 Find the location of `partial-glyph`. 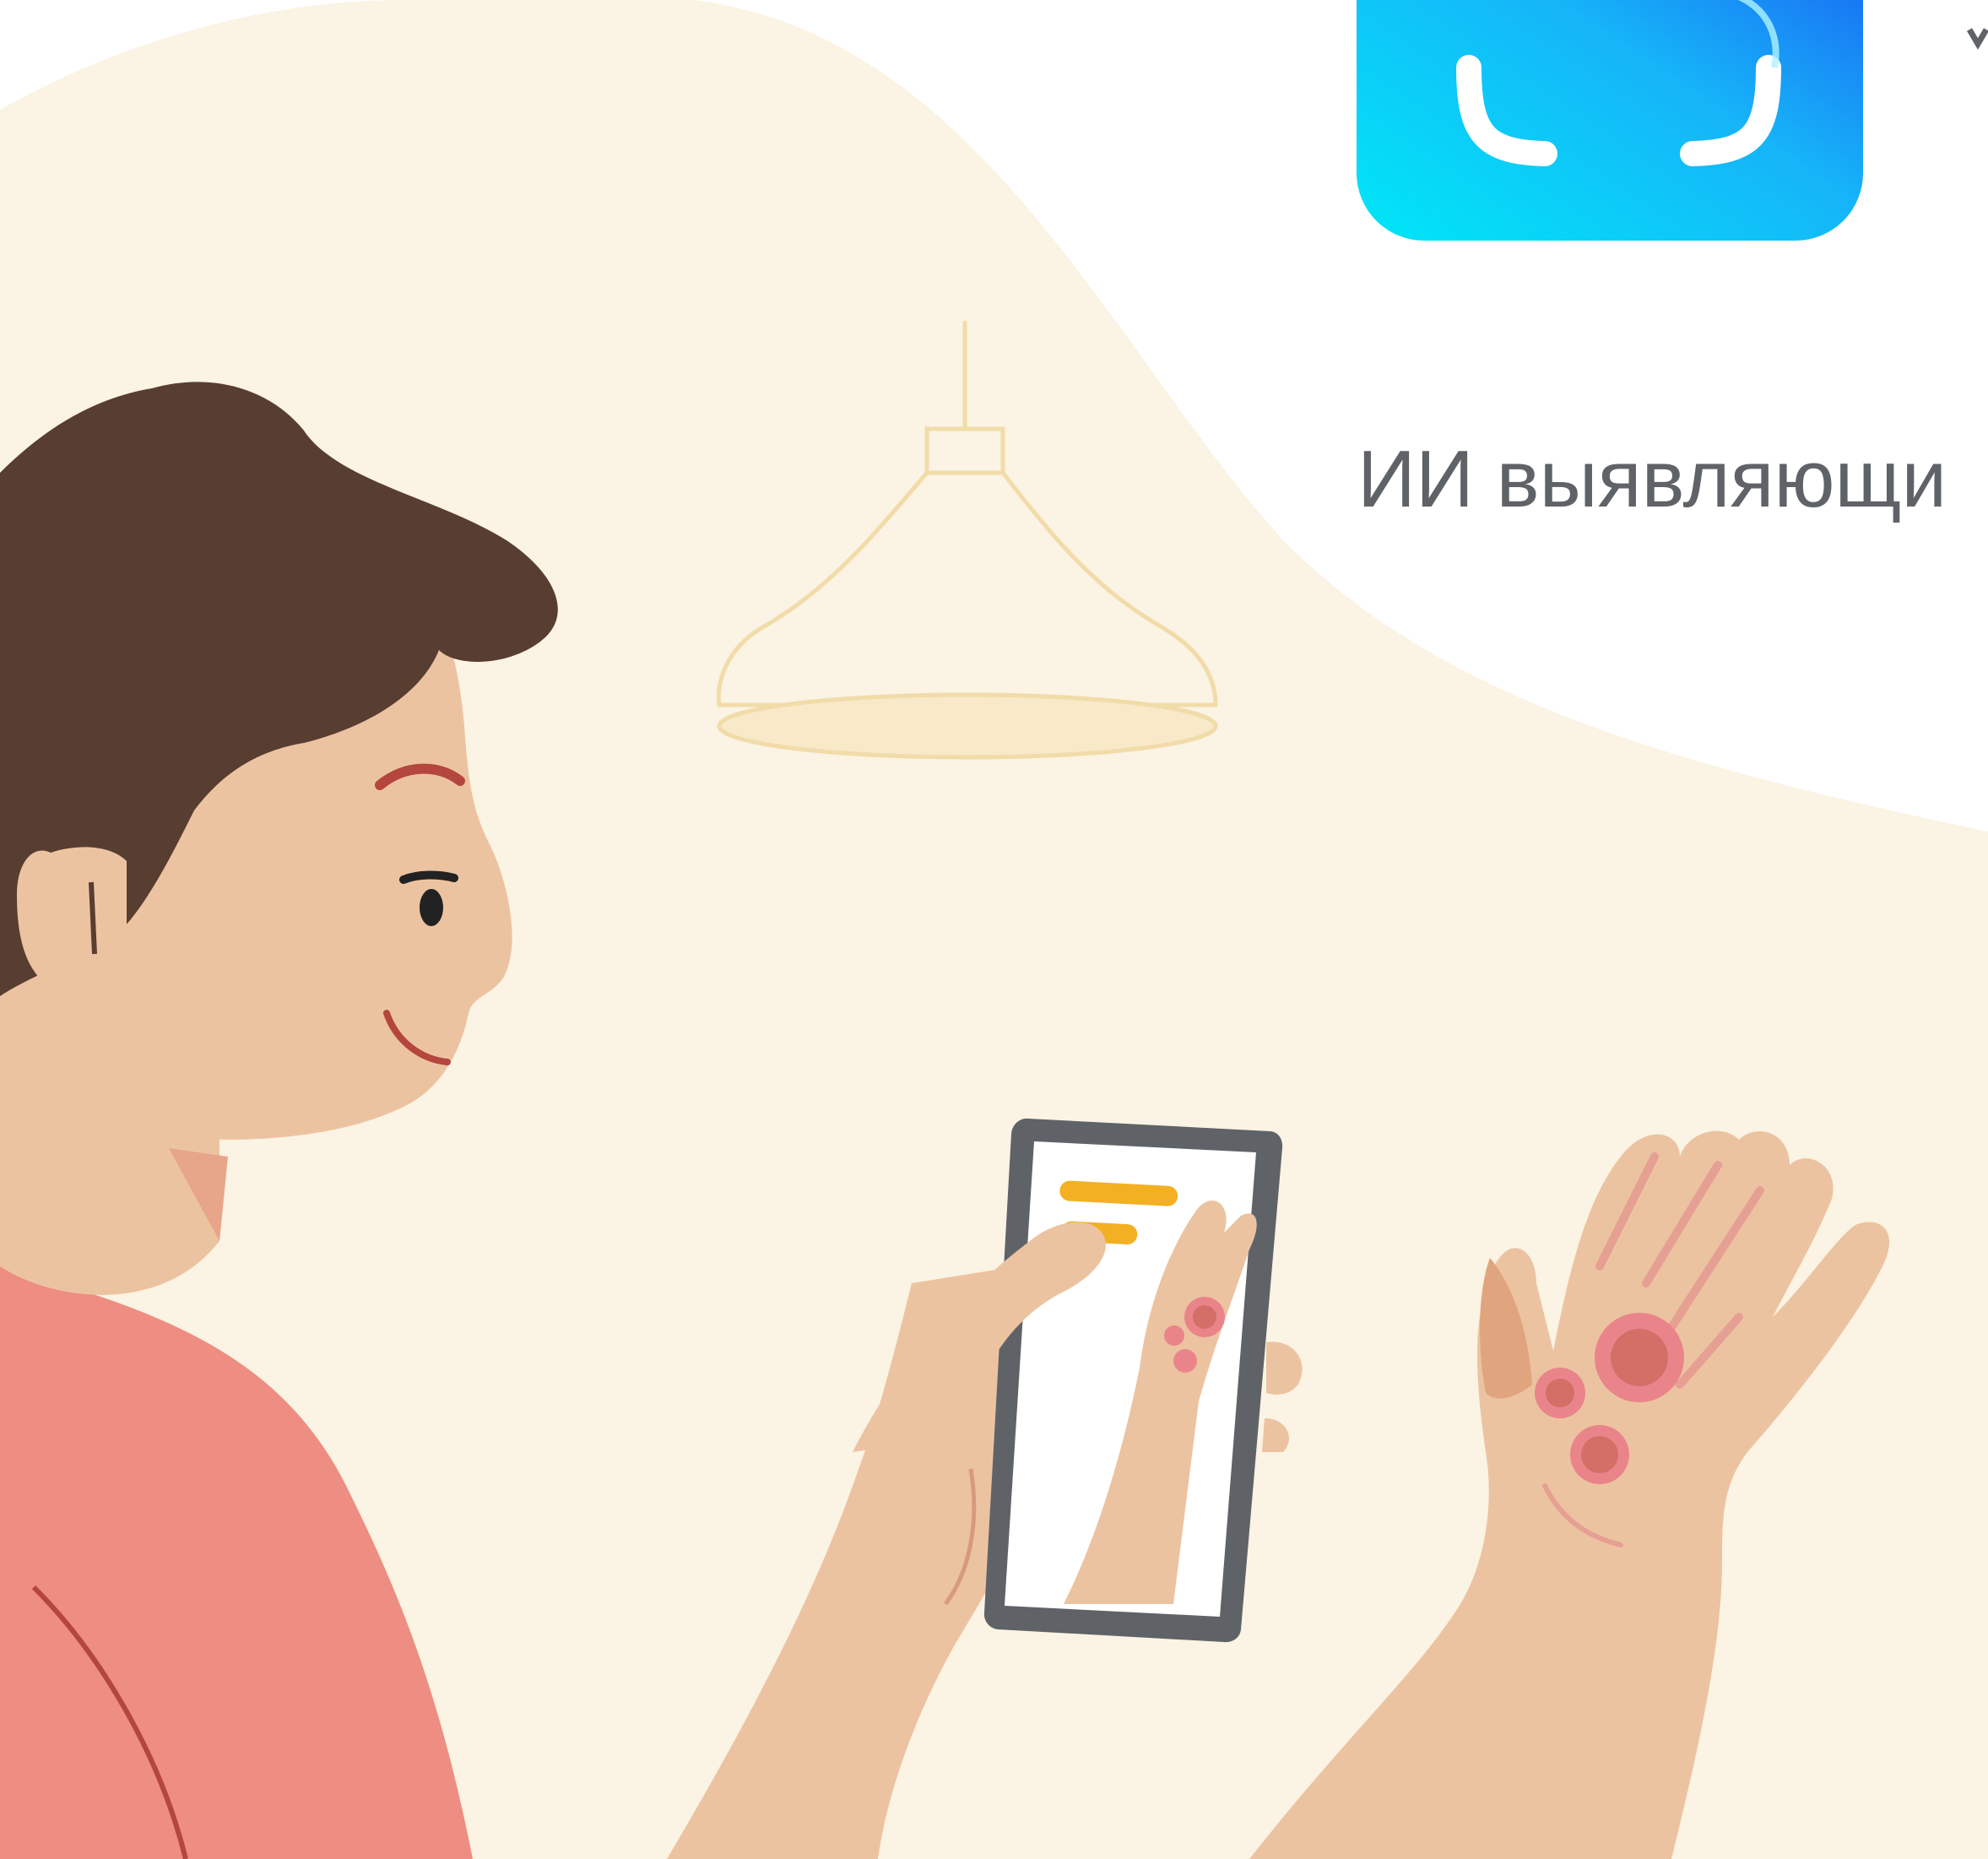

partial-glyph is located at coordinates (1977, 39).